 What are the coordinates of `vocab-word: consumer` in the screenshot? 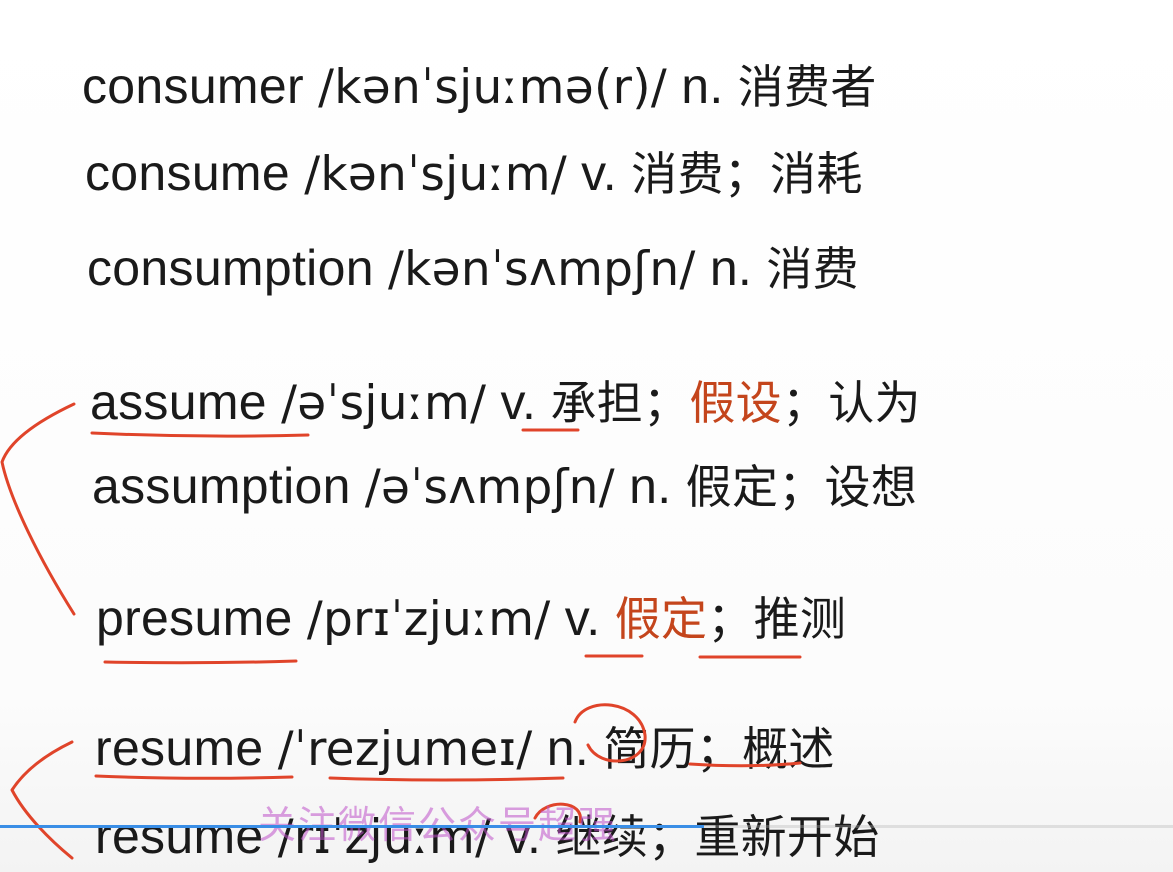 It's located at (193, 86).